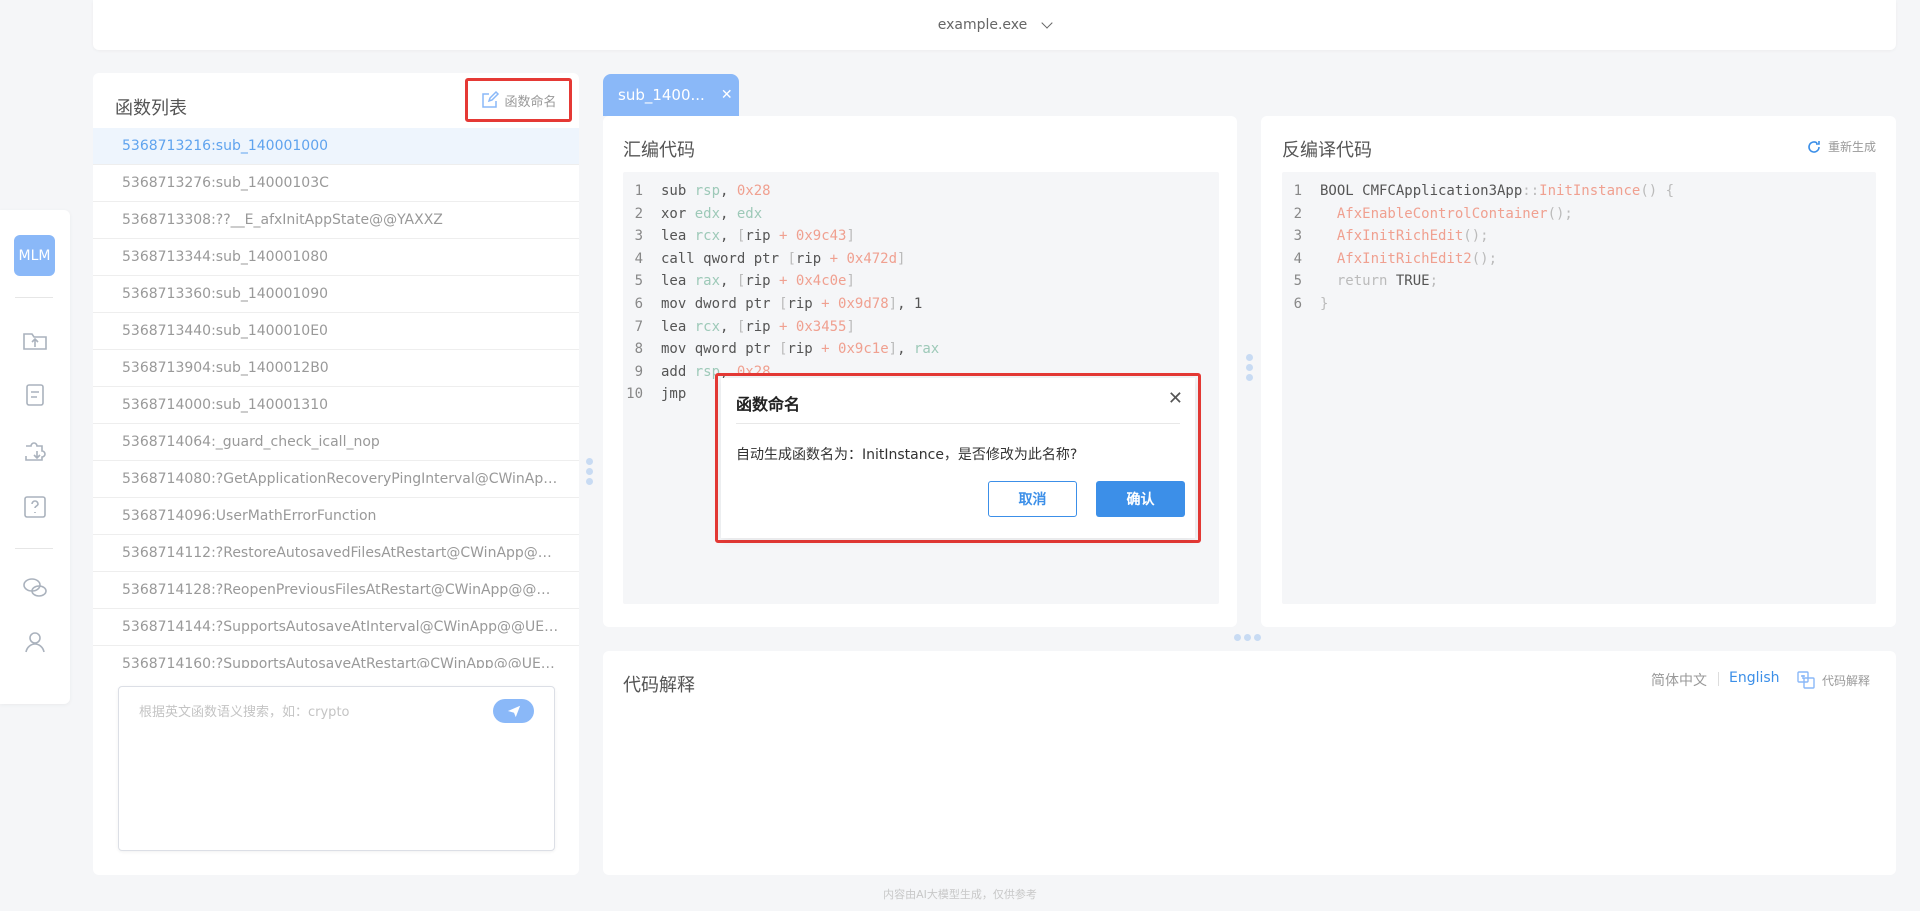 This screenshot has height=911, width=1920. I want to click on upload-folder-icon, so click(35, 340).